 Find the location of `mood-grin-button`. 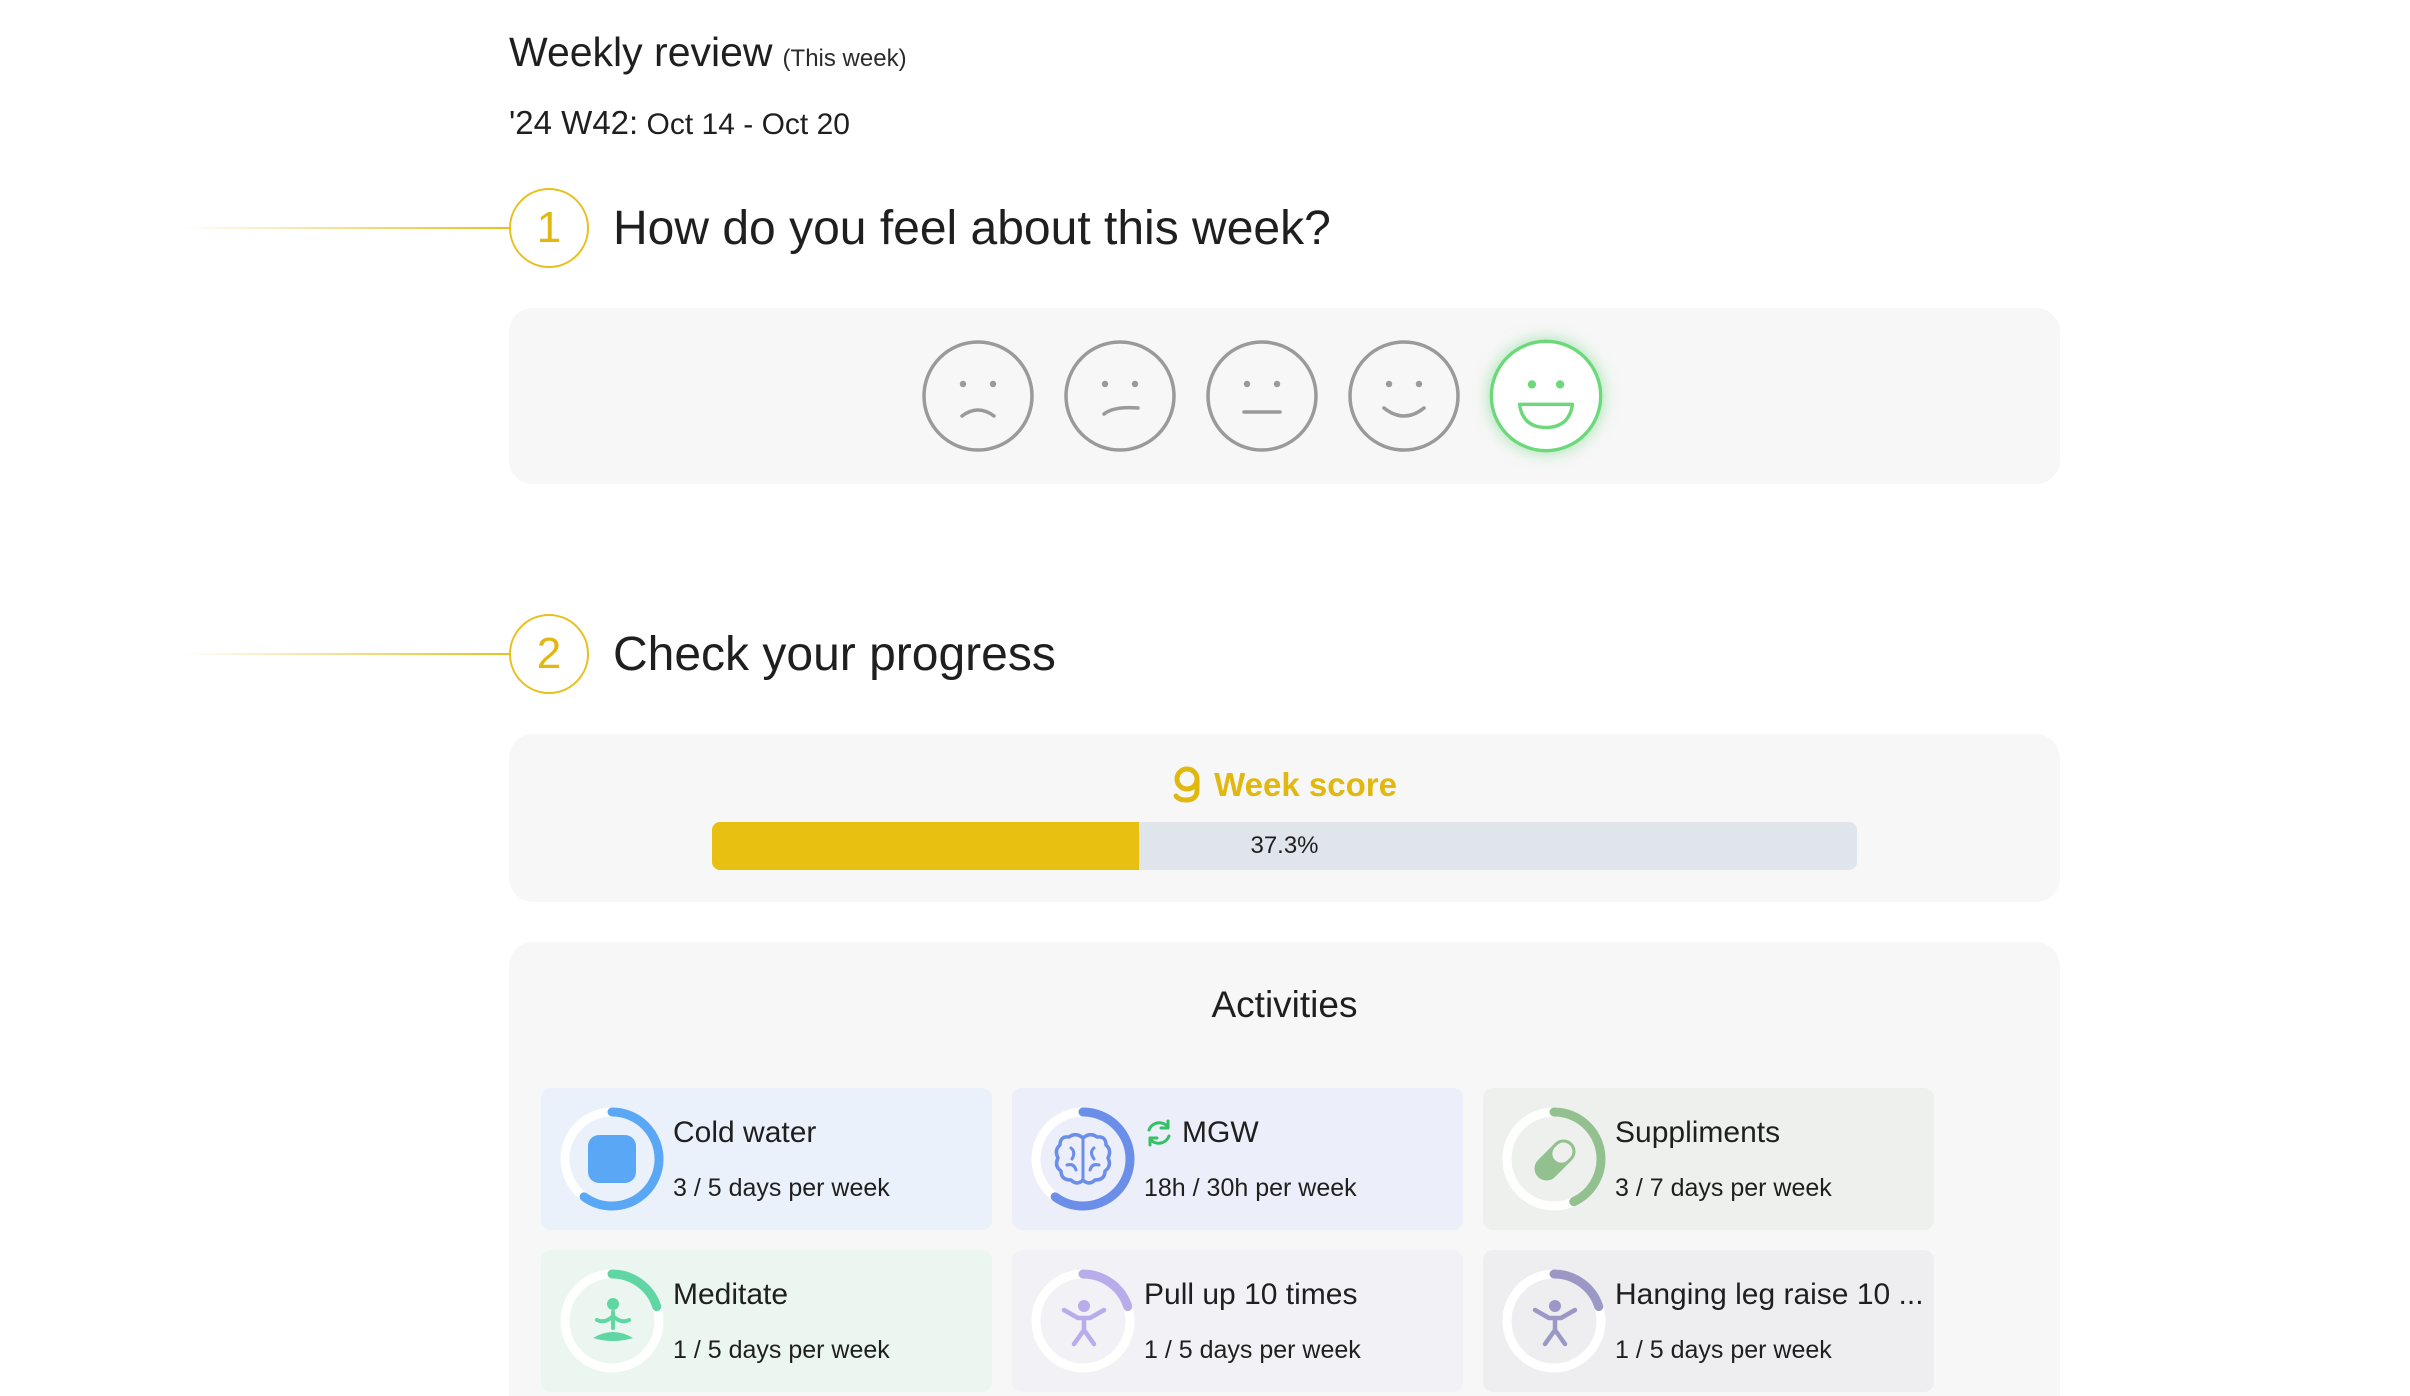

mood-grin-button is located at coordinates (1546, 396).